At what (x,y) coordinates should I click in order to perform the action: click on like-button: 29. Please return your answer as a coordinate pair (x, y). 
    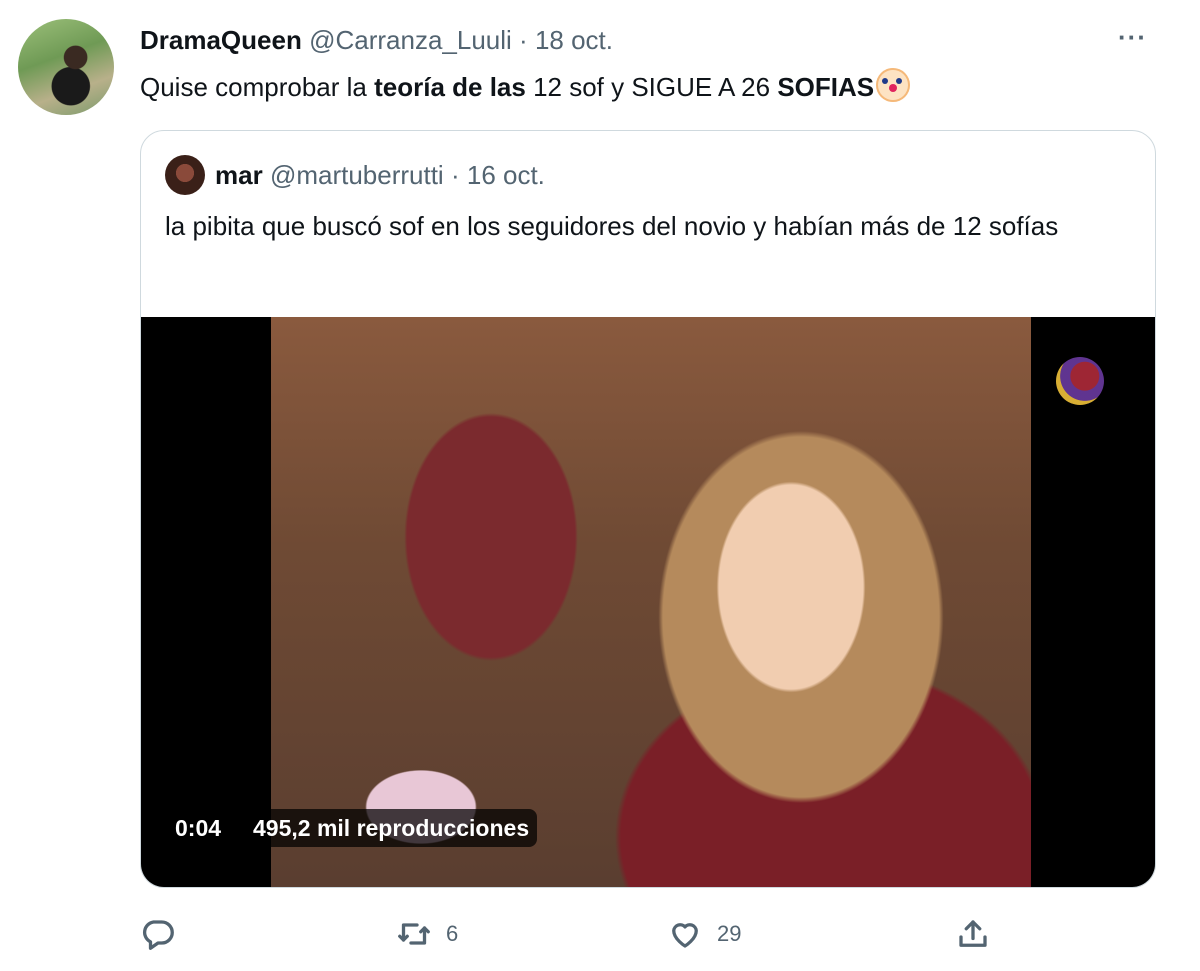
    Looking at the image, I should click on (704, 934).